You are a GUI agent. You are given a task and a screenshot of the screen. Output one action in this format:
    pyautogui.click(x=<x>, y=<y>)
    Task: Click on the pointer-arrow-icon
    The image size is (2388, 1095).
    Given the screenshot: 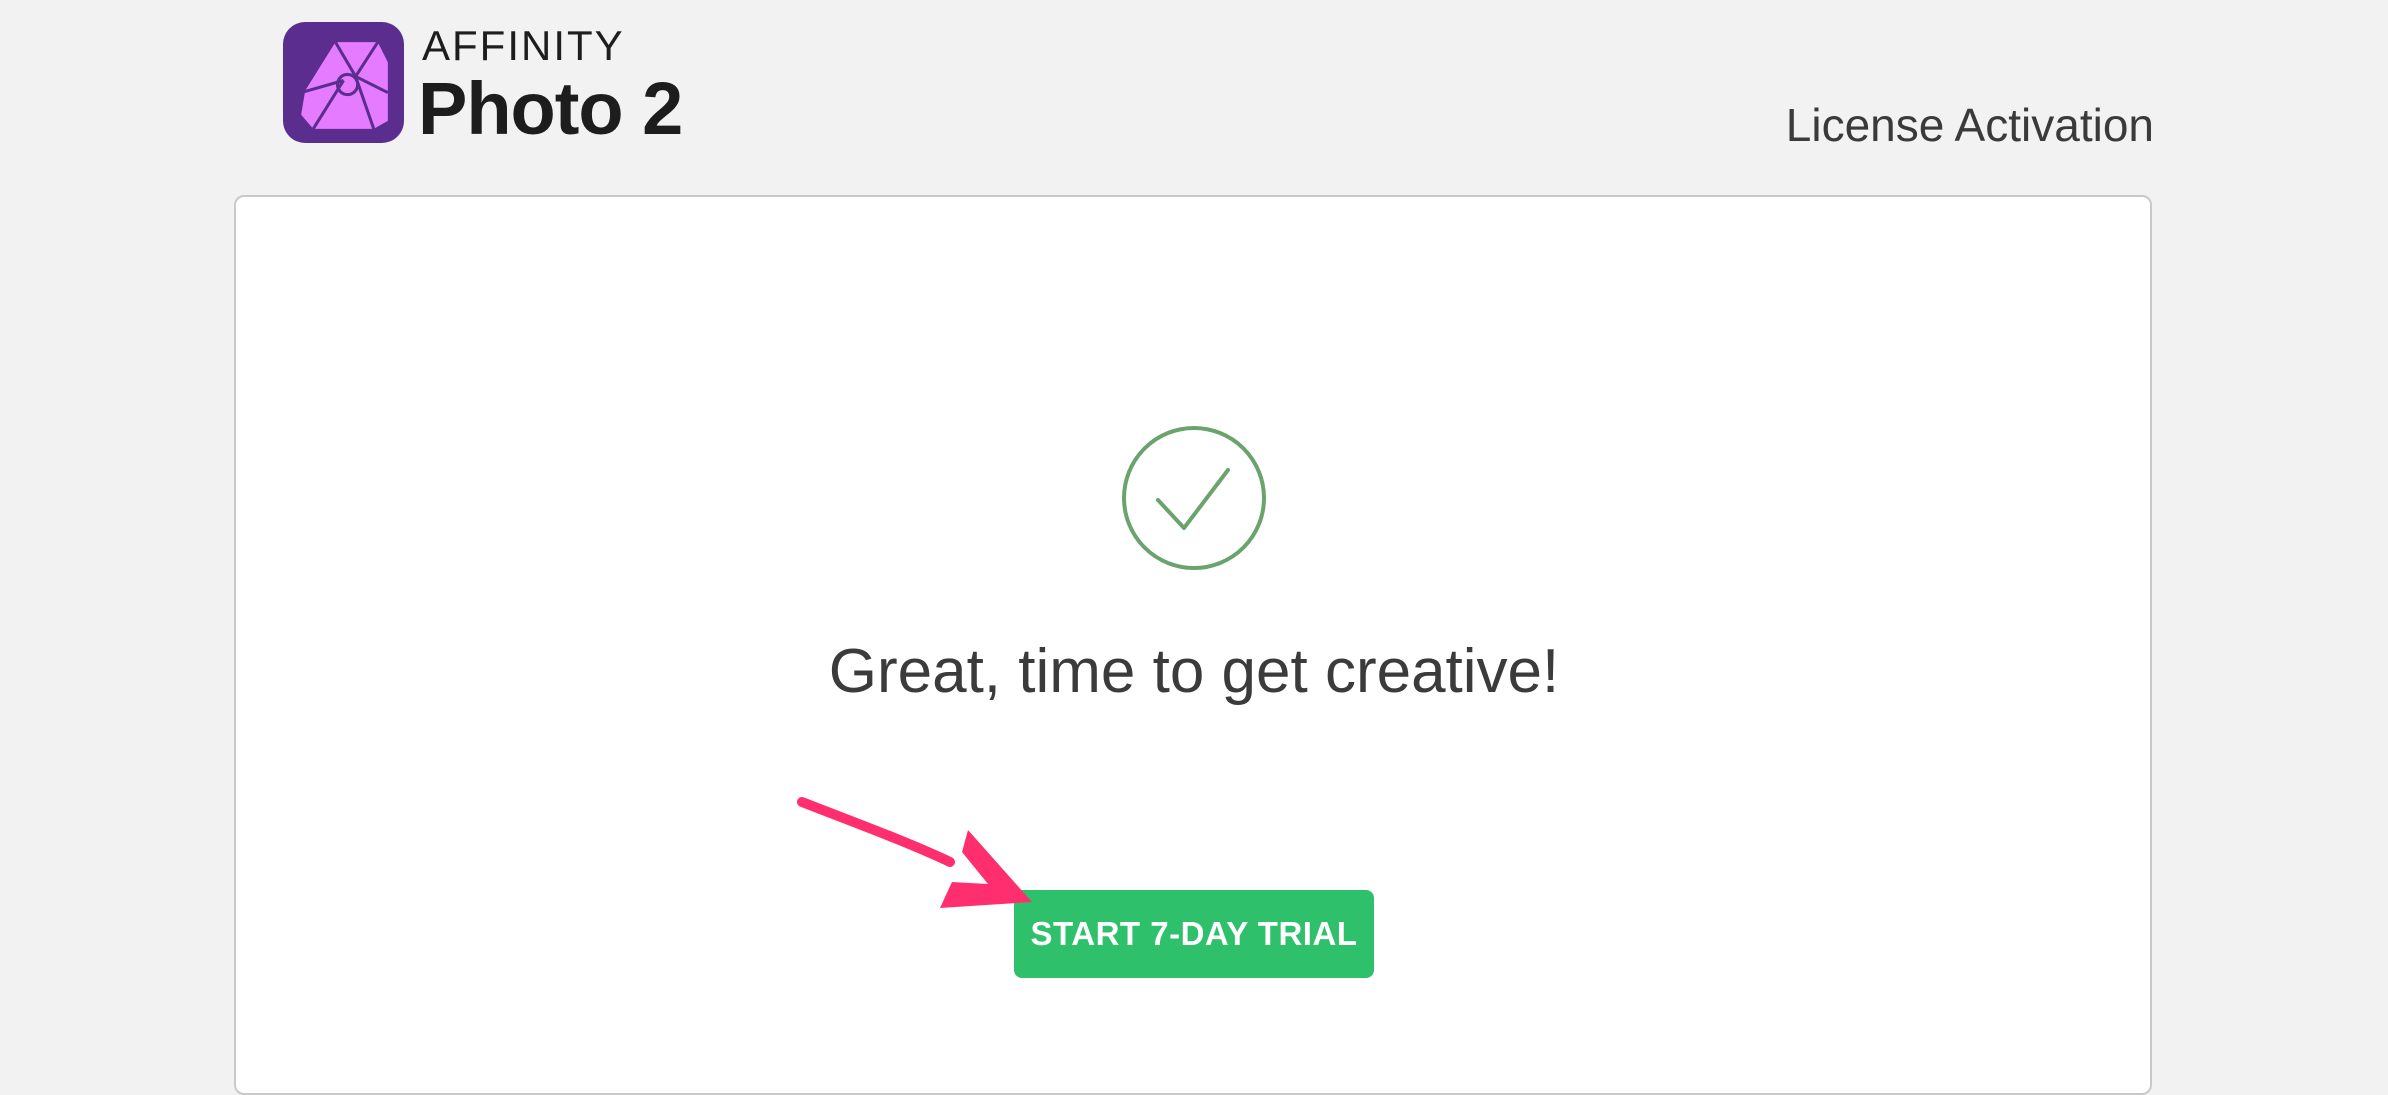 What is the action you would take?
    pyautogui.click(x=914, y=852)
    